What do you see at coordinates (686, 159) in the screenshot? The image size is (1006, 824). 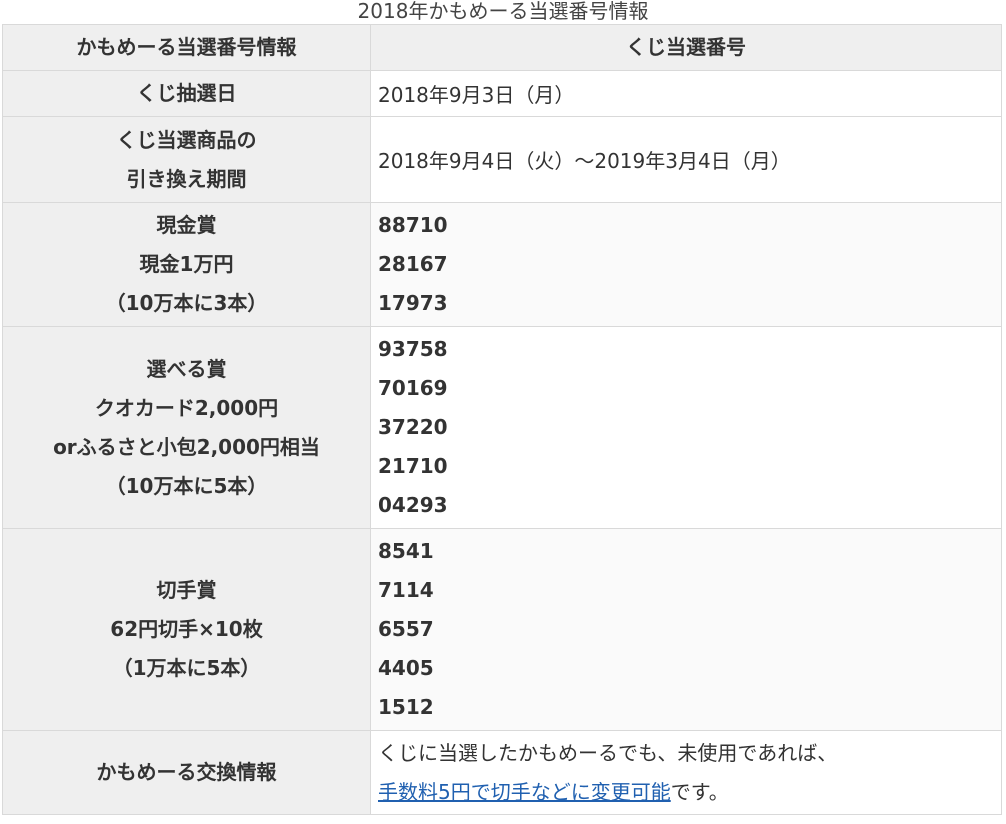 I see `exchange-period-value: 2018年9月4日（火）～2019年3月4日（月）` at bounding box center [686, 159].